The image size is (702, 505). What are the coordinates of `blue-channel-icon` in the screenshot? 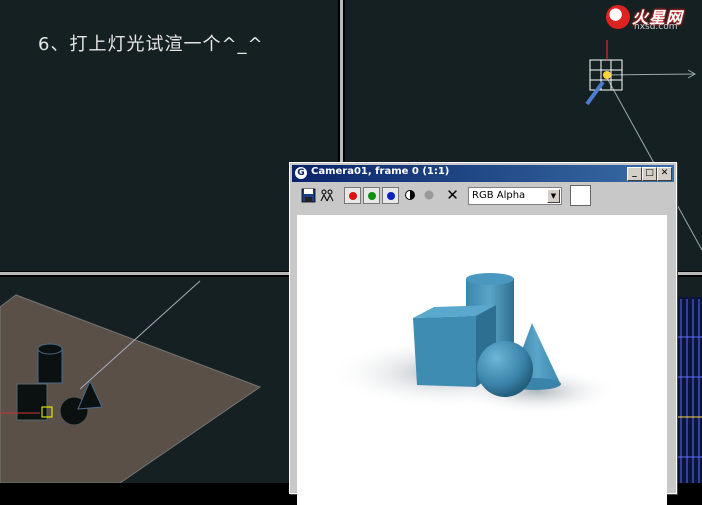 It's located at (391, 196).